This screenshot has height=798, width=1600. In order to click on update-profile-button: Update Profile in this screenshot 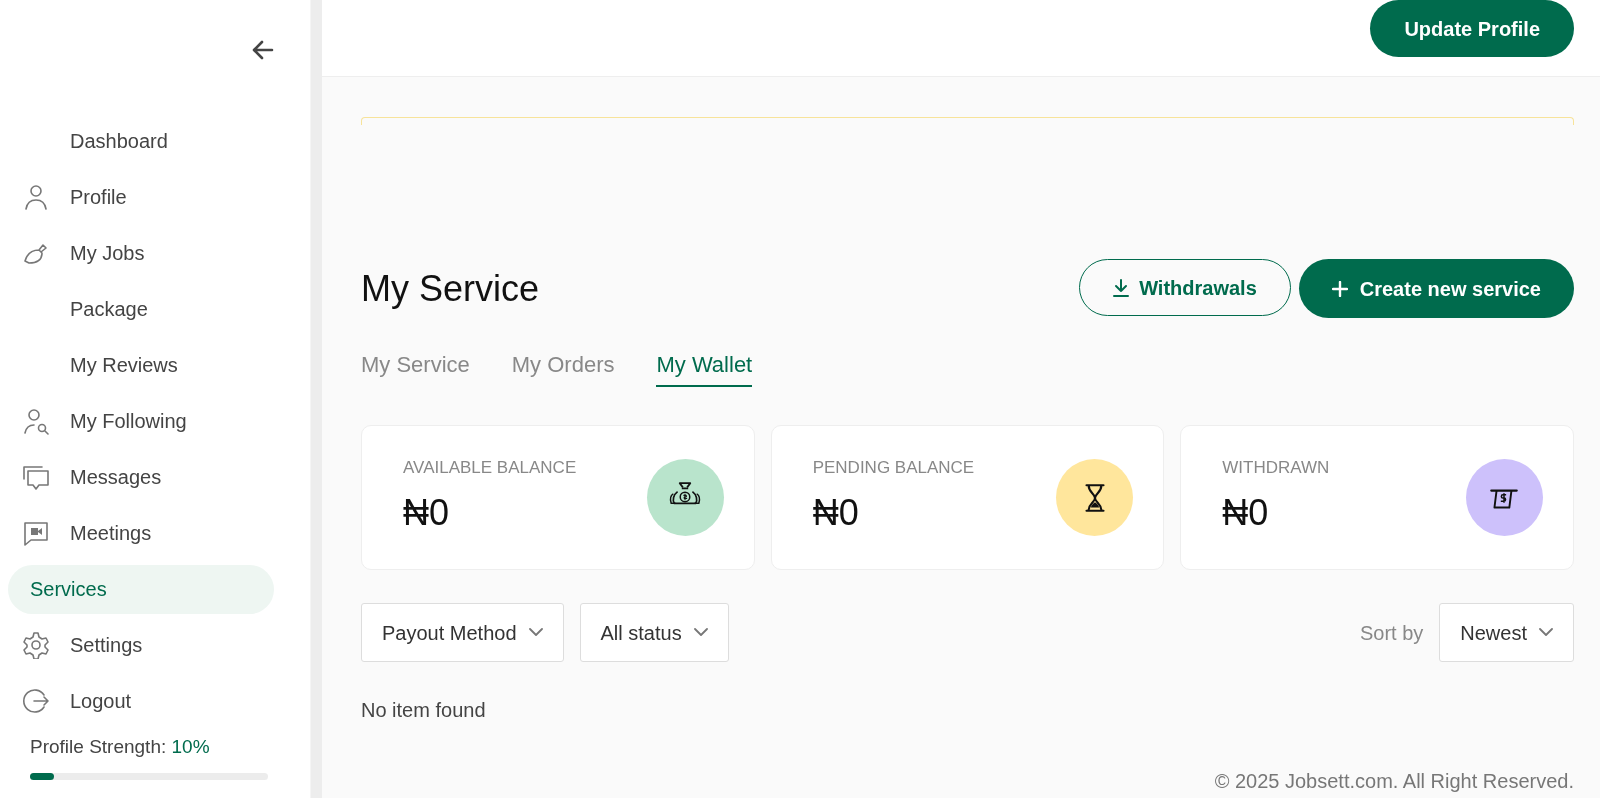, I will do `click(1472, 28)`.